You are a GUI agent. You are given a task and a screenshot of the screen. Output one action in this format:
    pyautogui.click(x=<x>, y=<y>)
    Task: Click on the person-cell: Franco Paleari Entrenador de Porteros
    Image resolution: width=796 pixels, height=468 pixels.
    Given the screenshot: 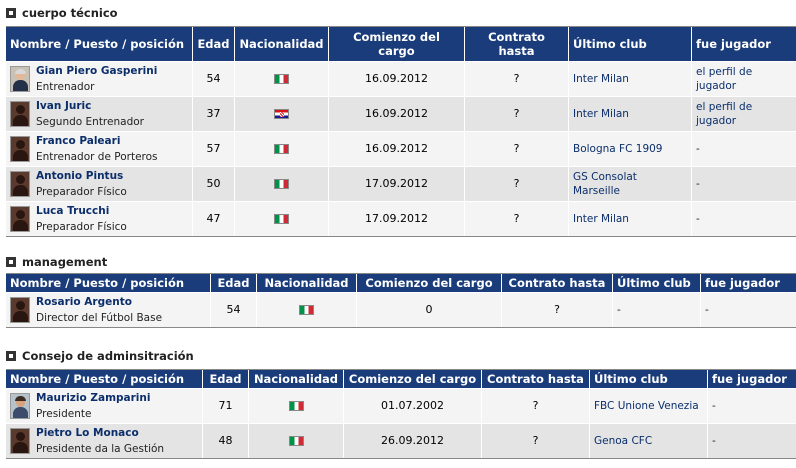 What is the action you would take?
    pyautogui.click(x=99, y=148)
    